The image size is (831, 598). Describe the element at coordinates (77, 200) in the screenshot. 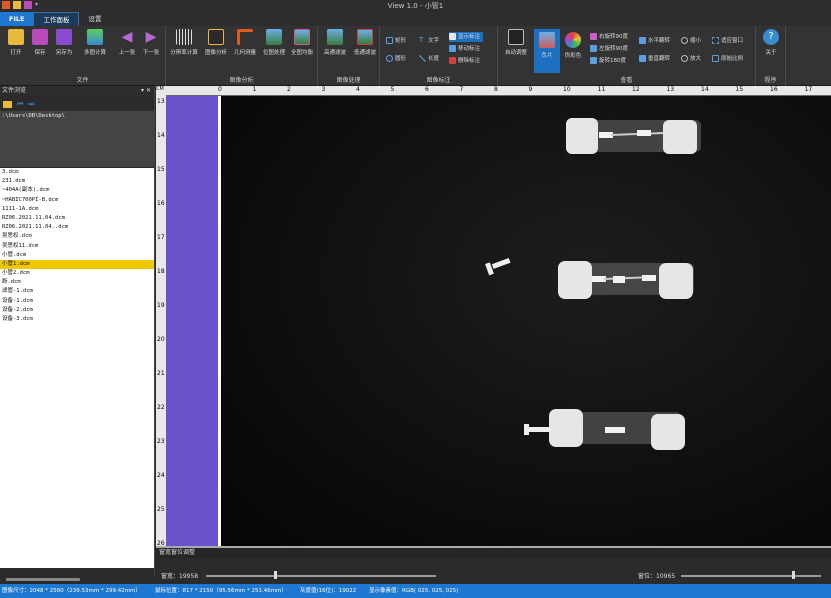

I see `file-list-item: ~HABIC700PI-B.dcm` at that location.